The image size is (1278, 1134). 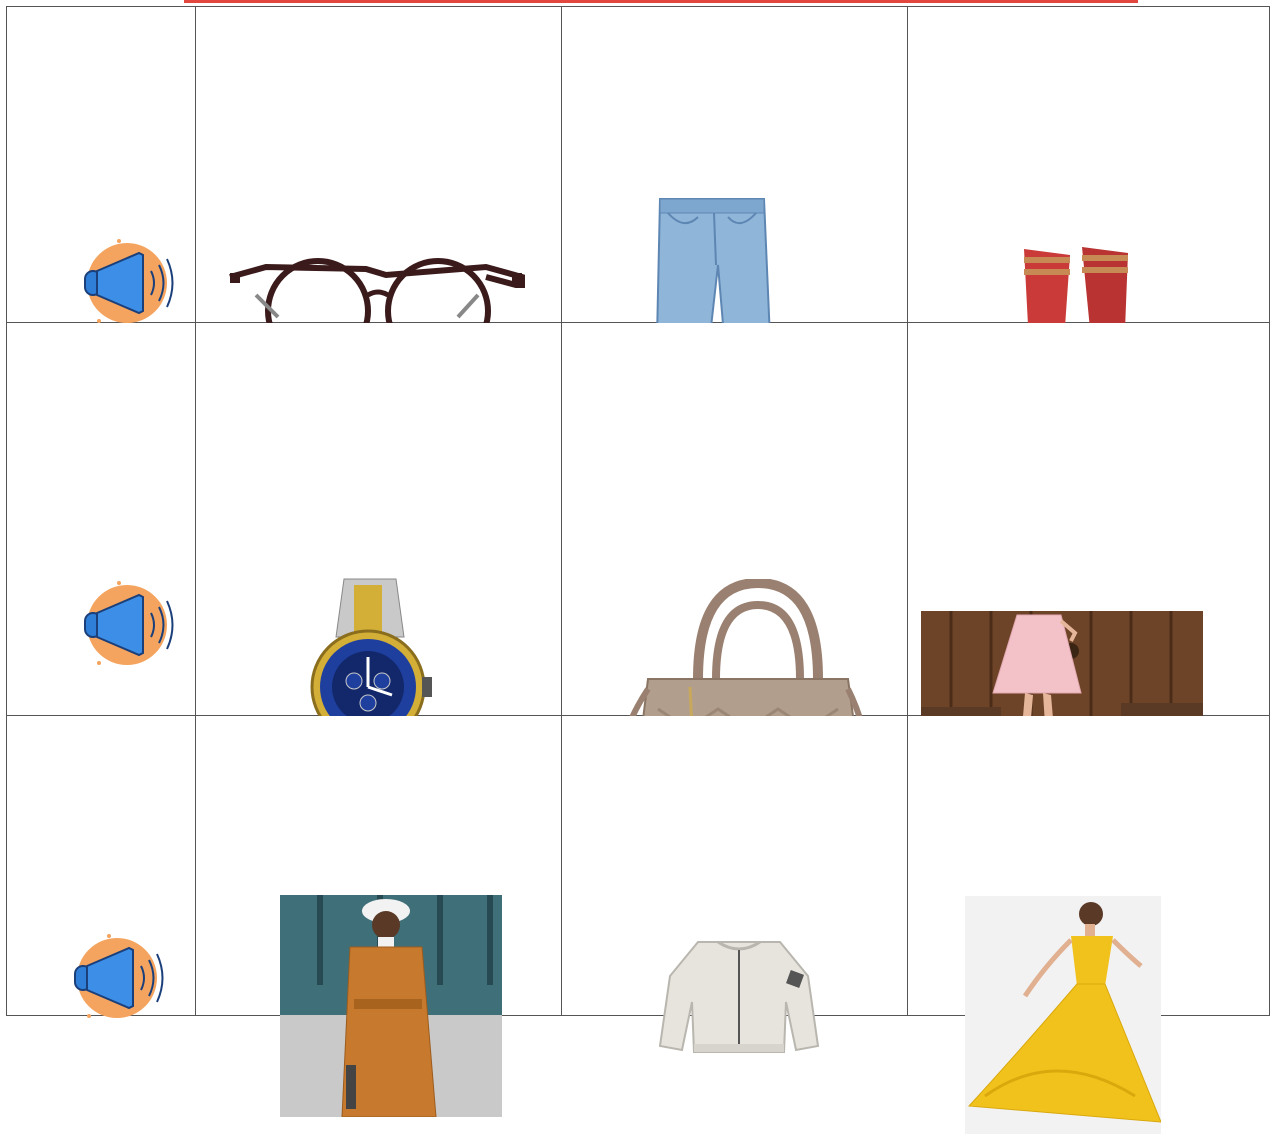 What do you see at coordinates (1063, 1014) in the screenshot?
I see `dress-image` at bounding box center [1063, 1014].